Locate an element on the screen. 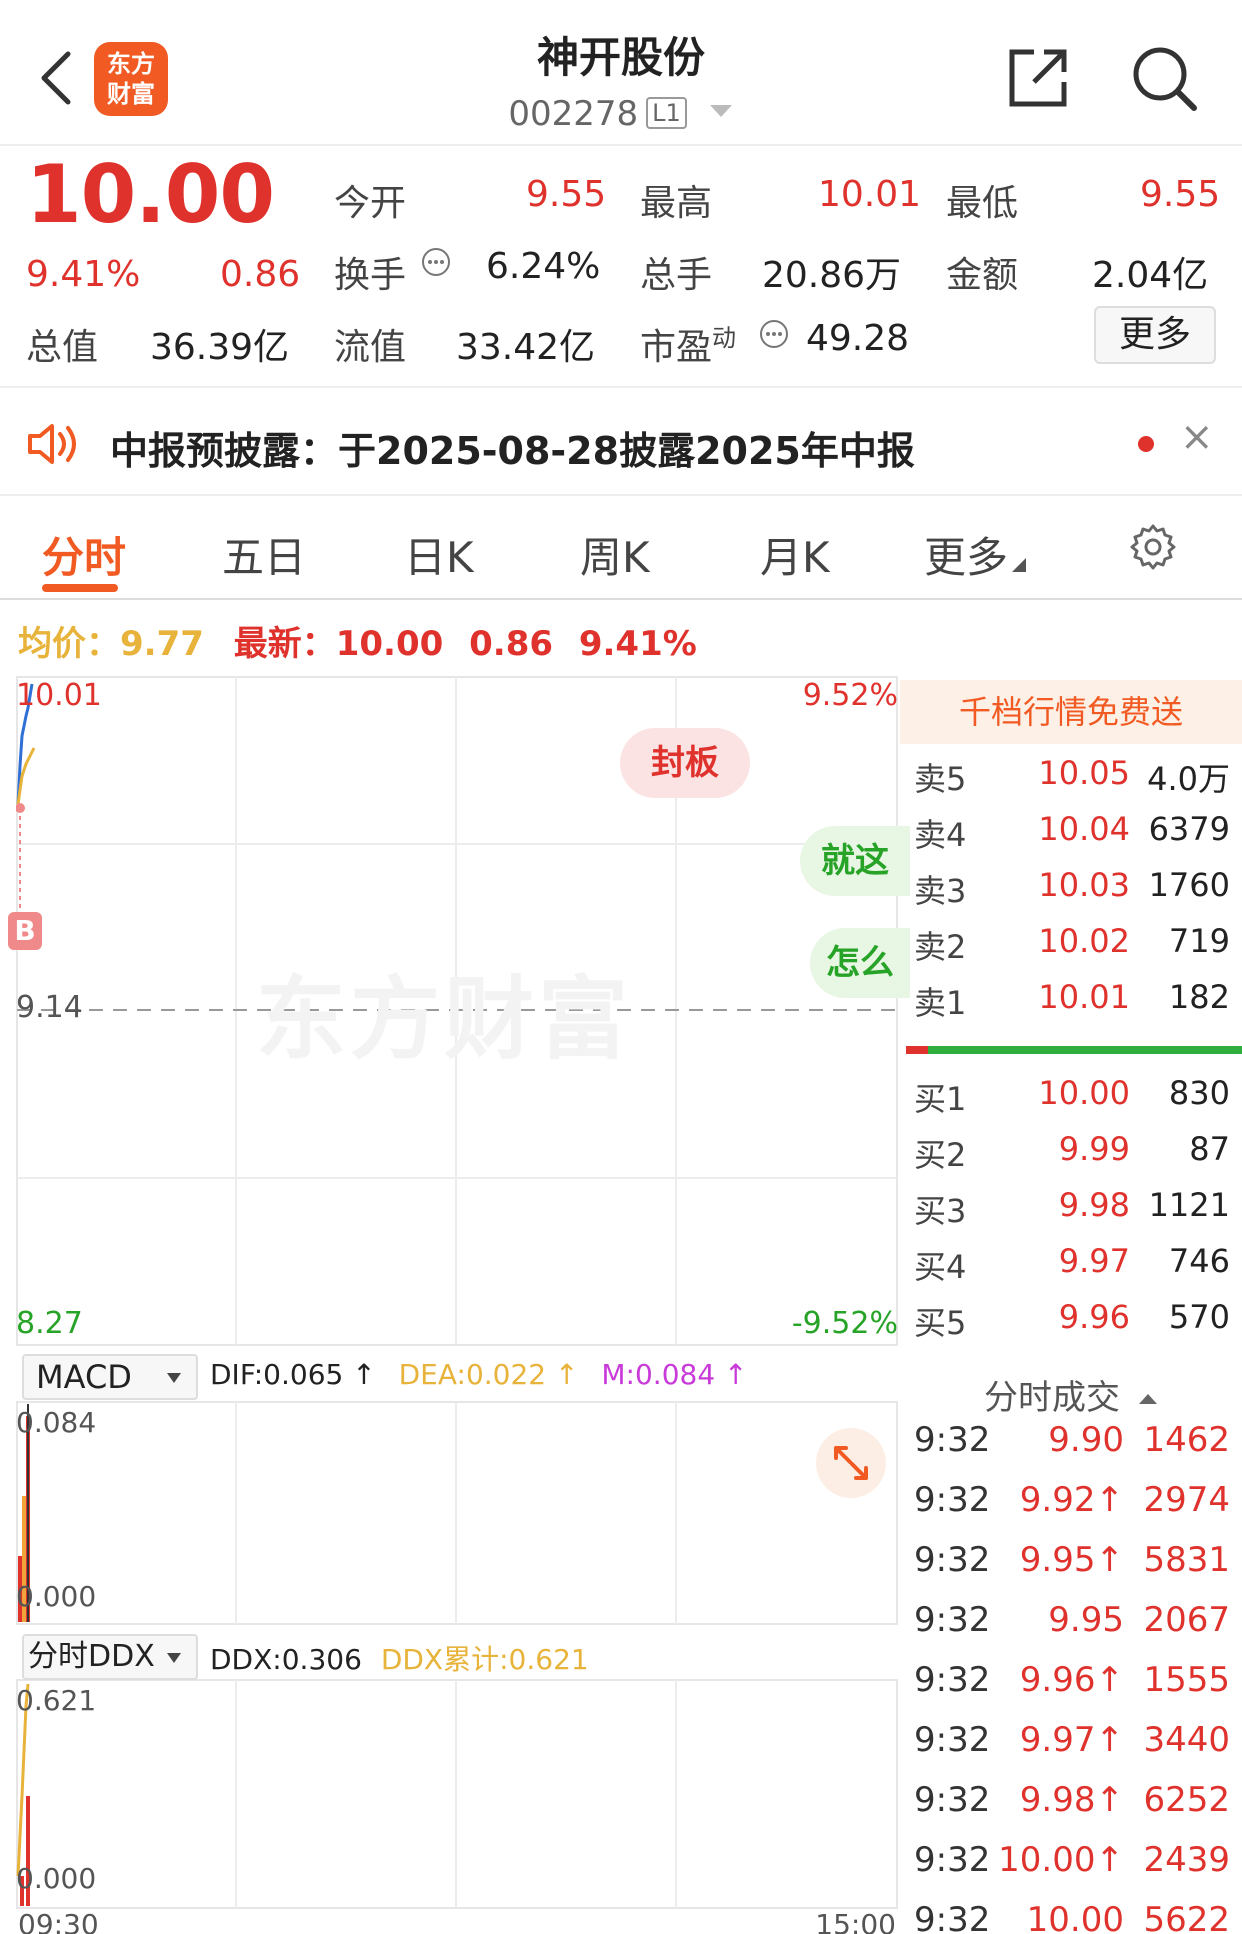 The image size is (1242, 1934). last-price: 10.00 is located at coordinates (150, 194).